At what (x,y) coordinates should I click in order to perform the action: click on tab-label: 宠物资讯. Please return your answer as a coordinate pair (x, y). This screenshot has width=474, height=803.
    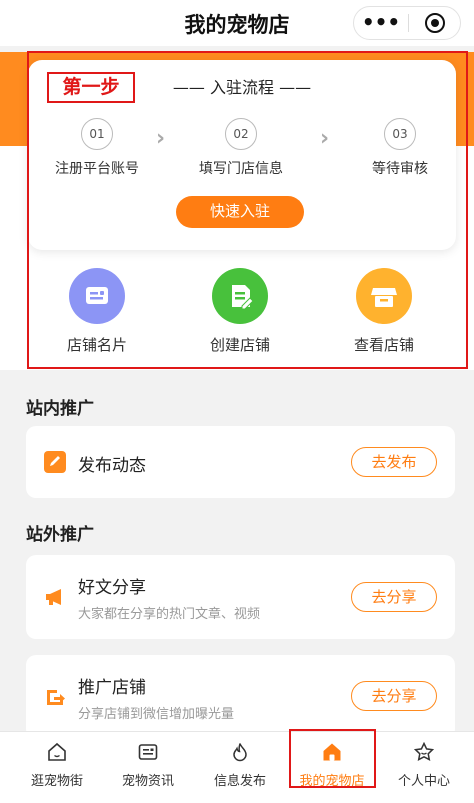
    Looking at the image, I should click on (147, 781).